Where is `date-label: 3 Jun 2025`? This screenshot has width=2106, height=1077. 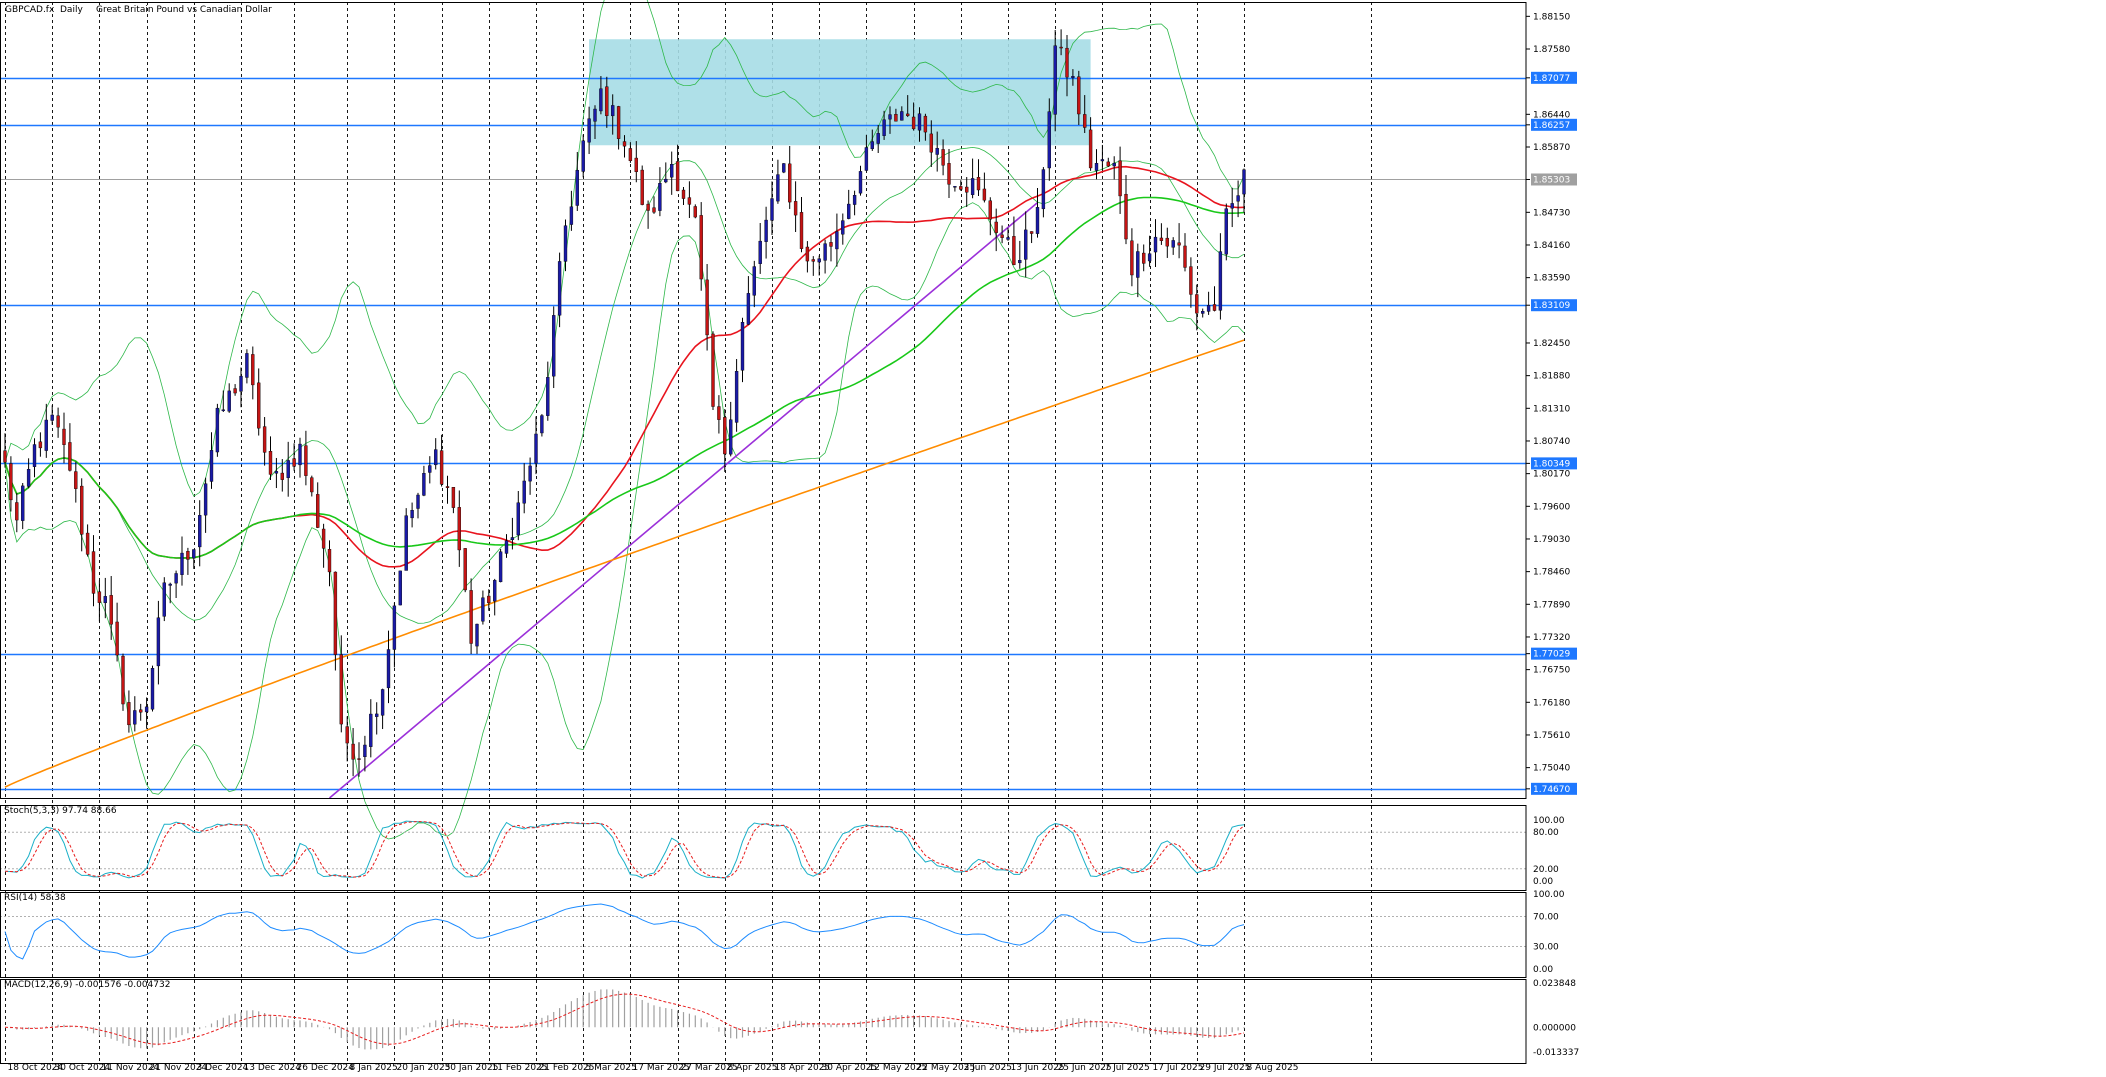
date-label: 3 Jun 2025 is located at coordinates (988, 1068).